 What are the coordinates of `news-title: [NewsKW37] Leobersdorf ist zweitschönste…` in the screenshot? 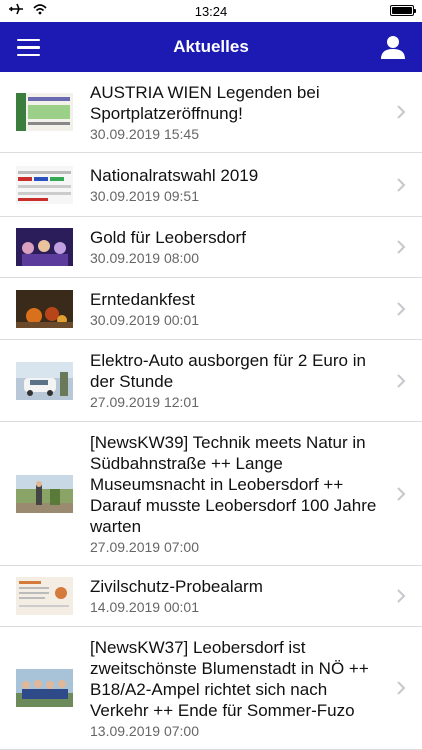 It's located at (229, 678).